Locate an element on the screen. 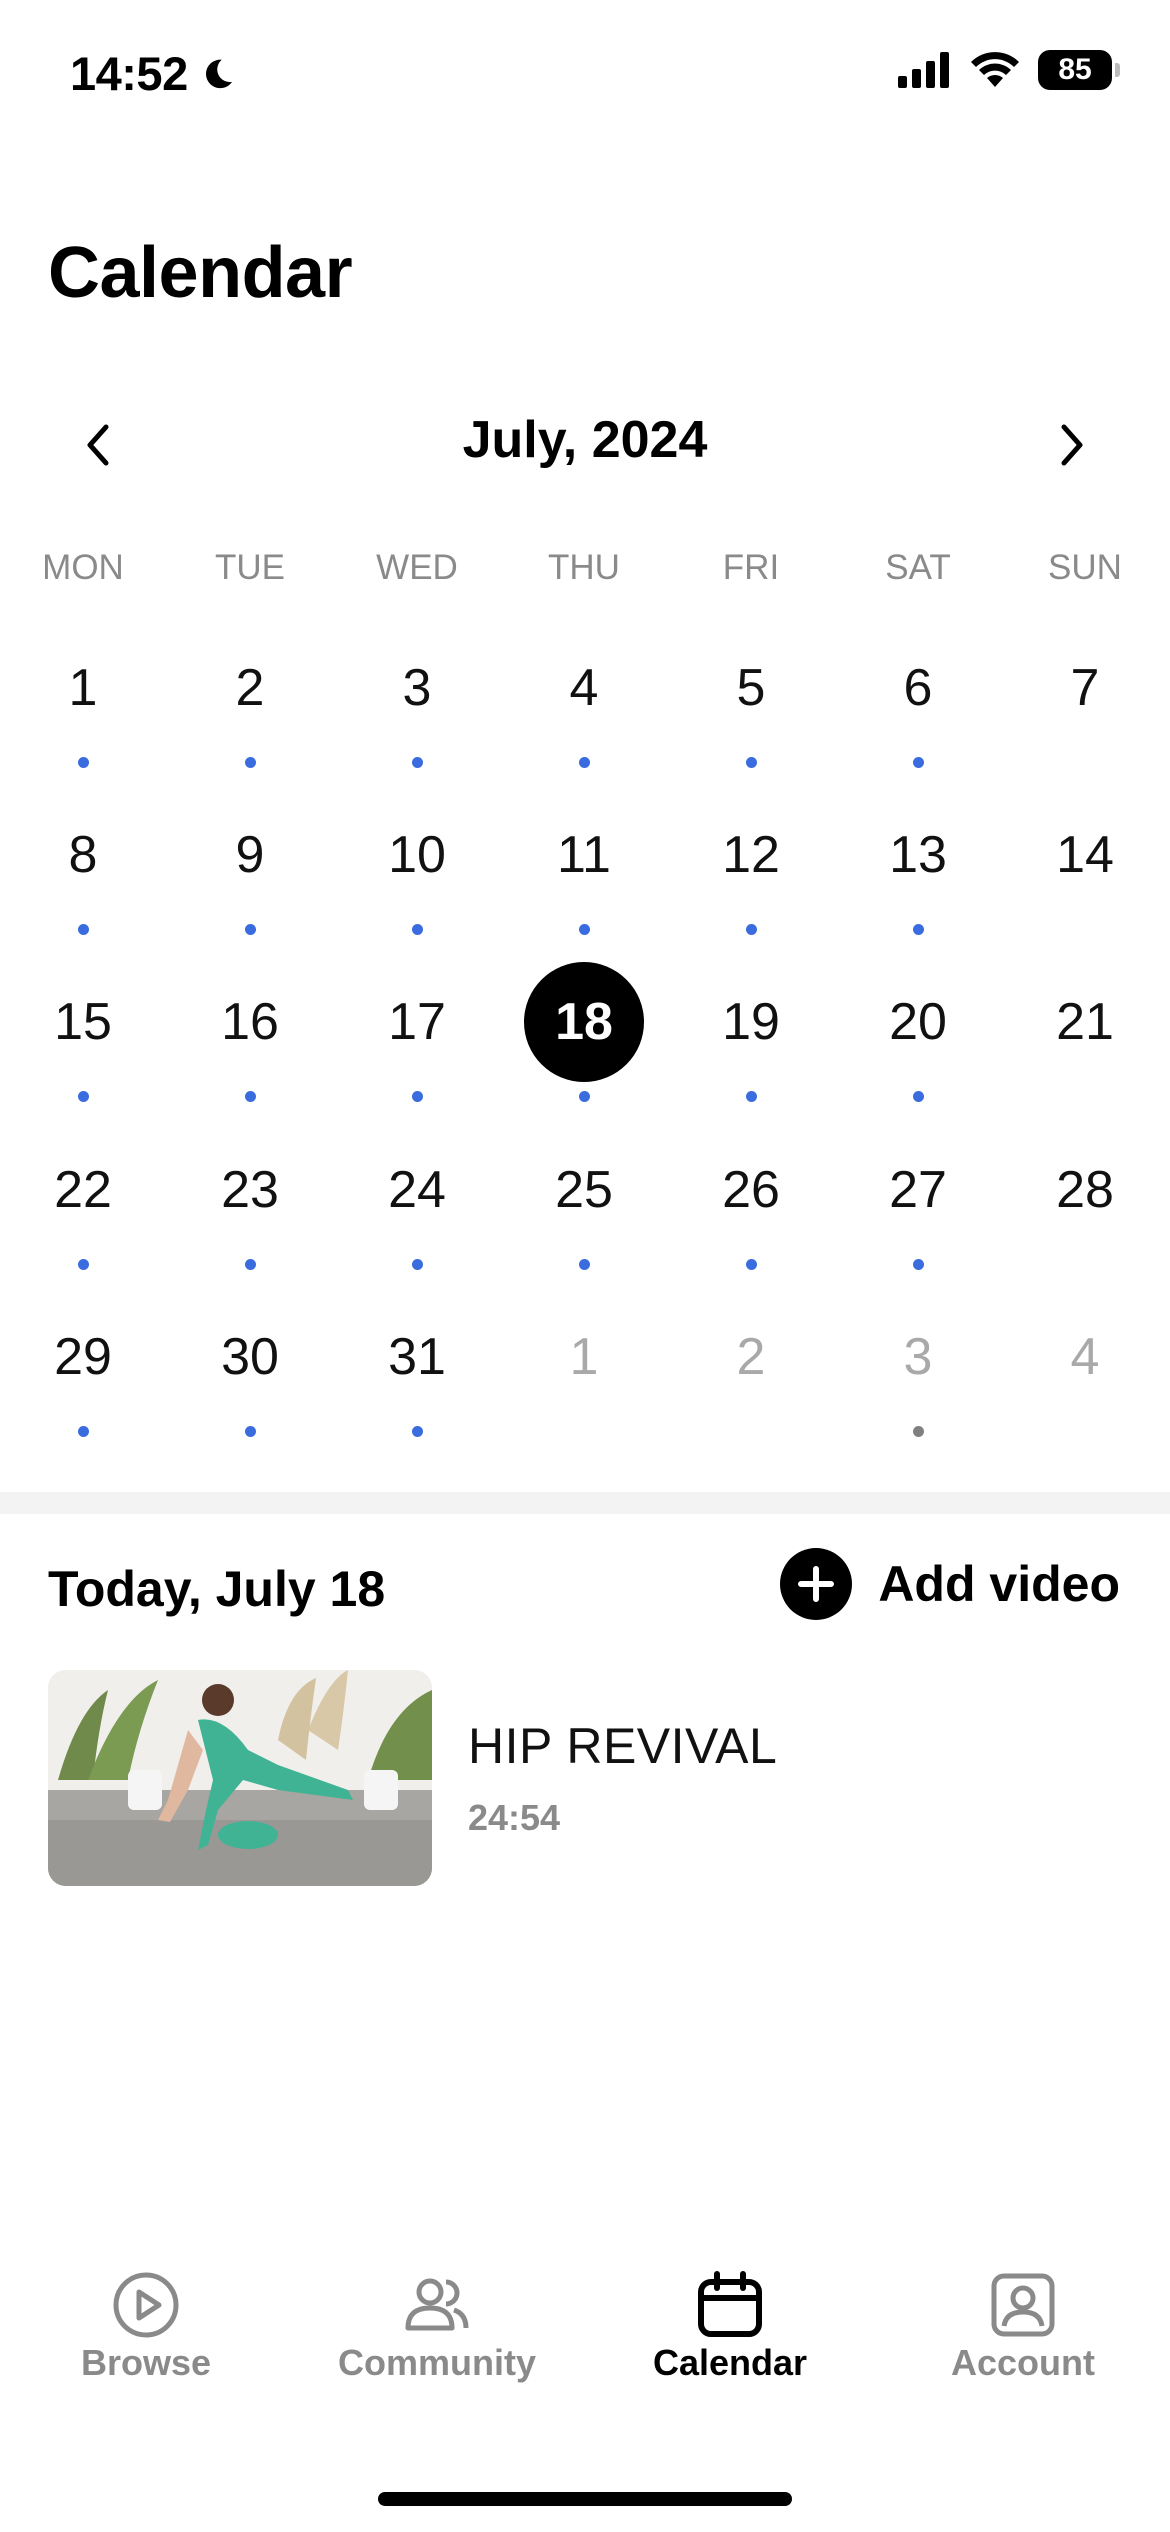  day-cell: 25 is located at coordinates (584, 1190).